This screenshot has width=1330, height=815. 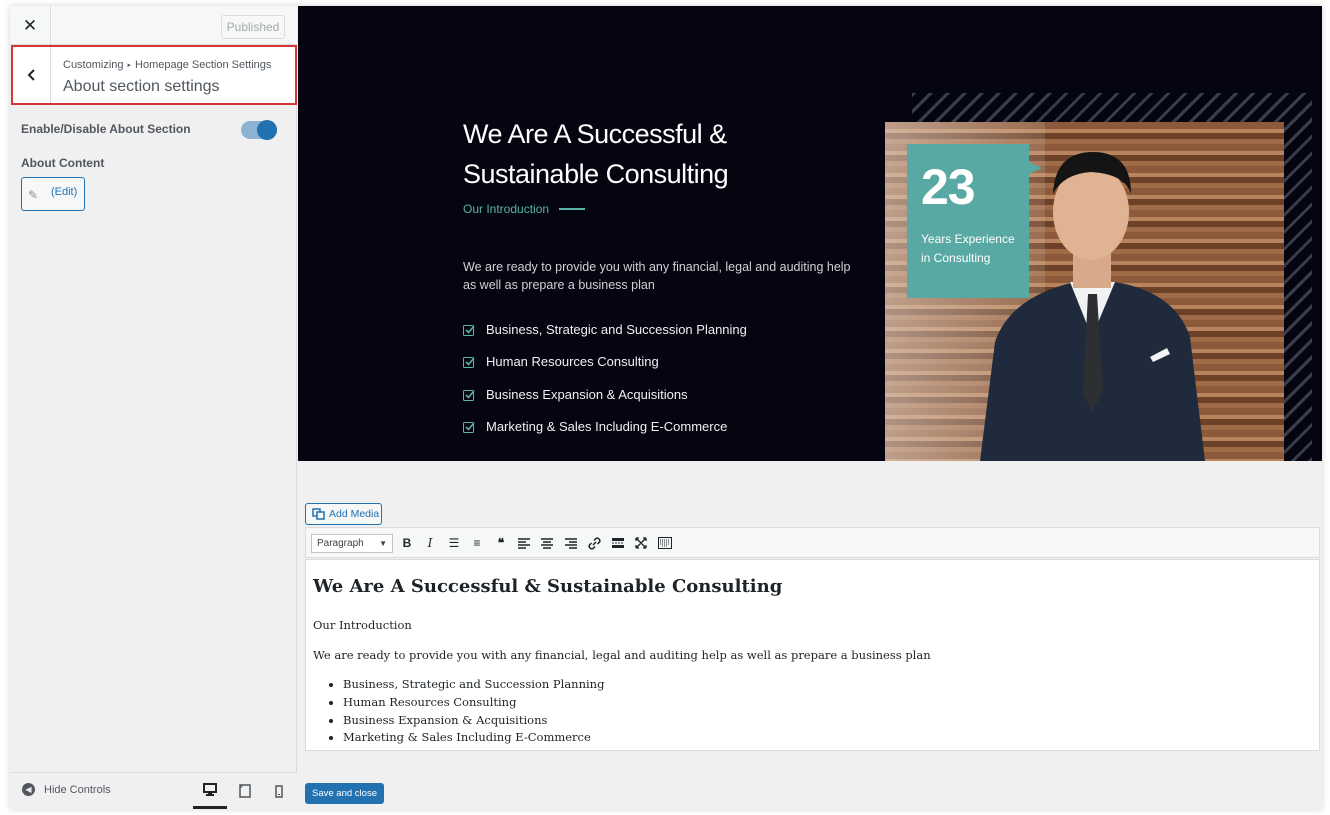 I want to click on preview-desktop-button, so click(x=210, y=791).